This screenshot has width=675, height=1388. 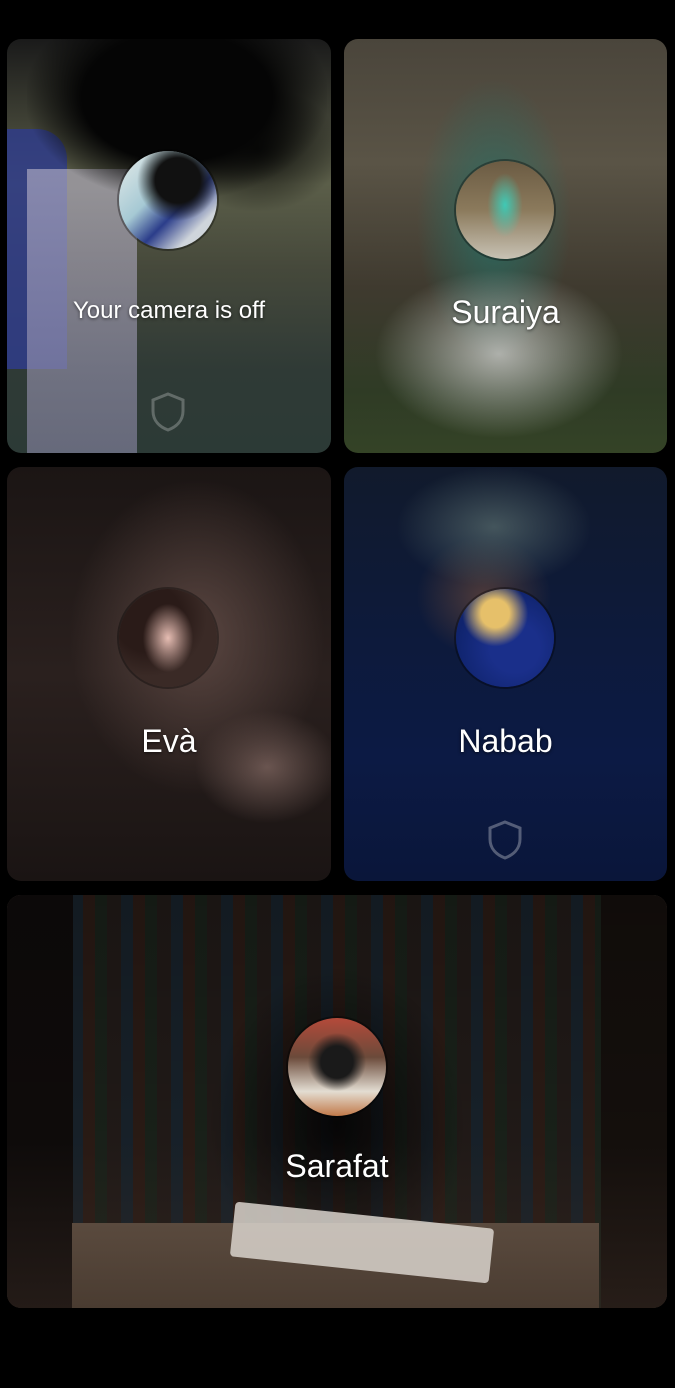 What do you see at coordinates (505, 741) in the screenshot?
I see `participant-name: Nabab` at bounding box center [505, 741].